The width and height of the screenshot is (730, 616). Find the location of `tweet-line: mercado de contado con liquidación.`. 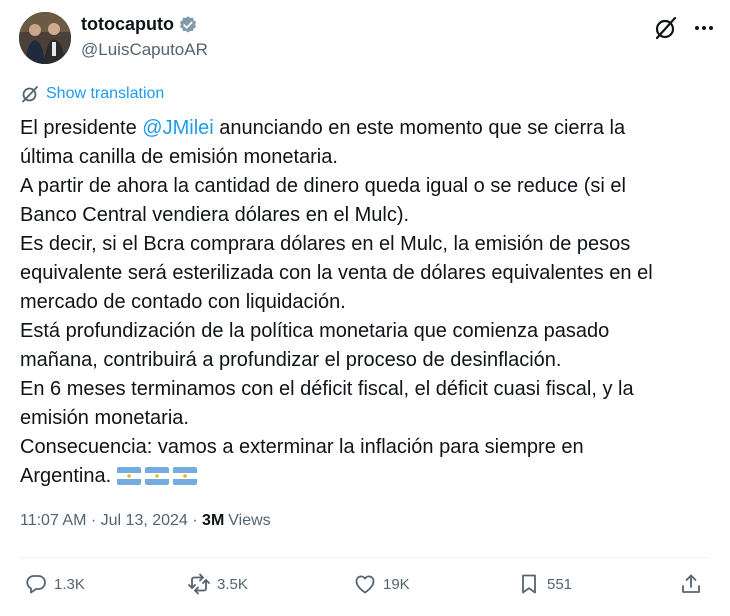

tweet-line: mercado de contado con liquidación. is located at coordinates (183, 302).